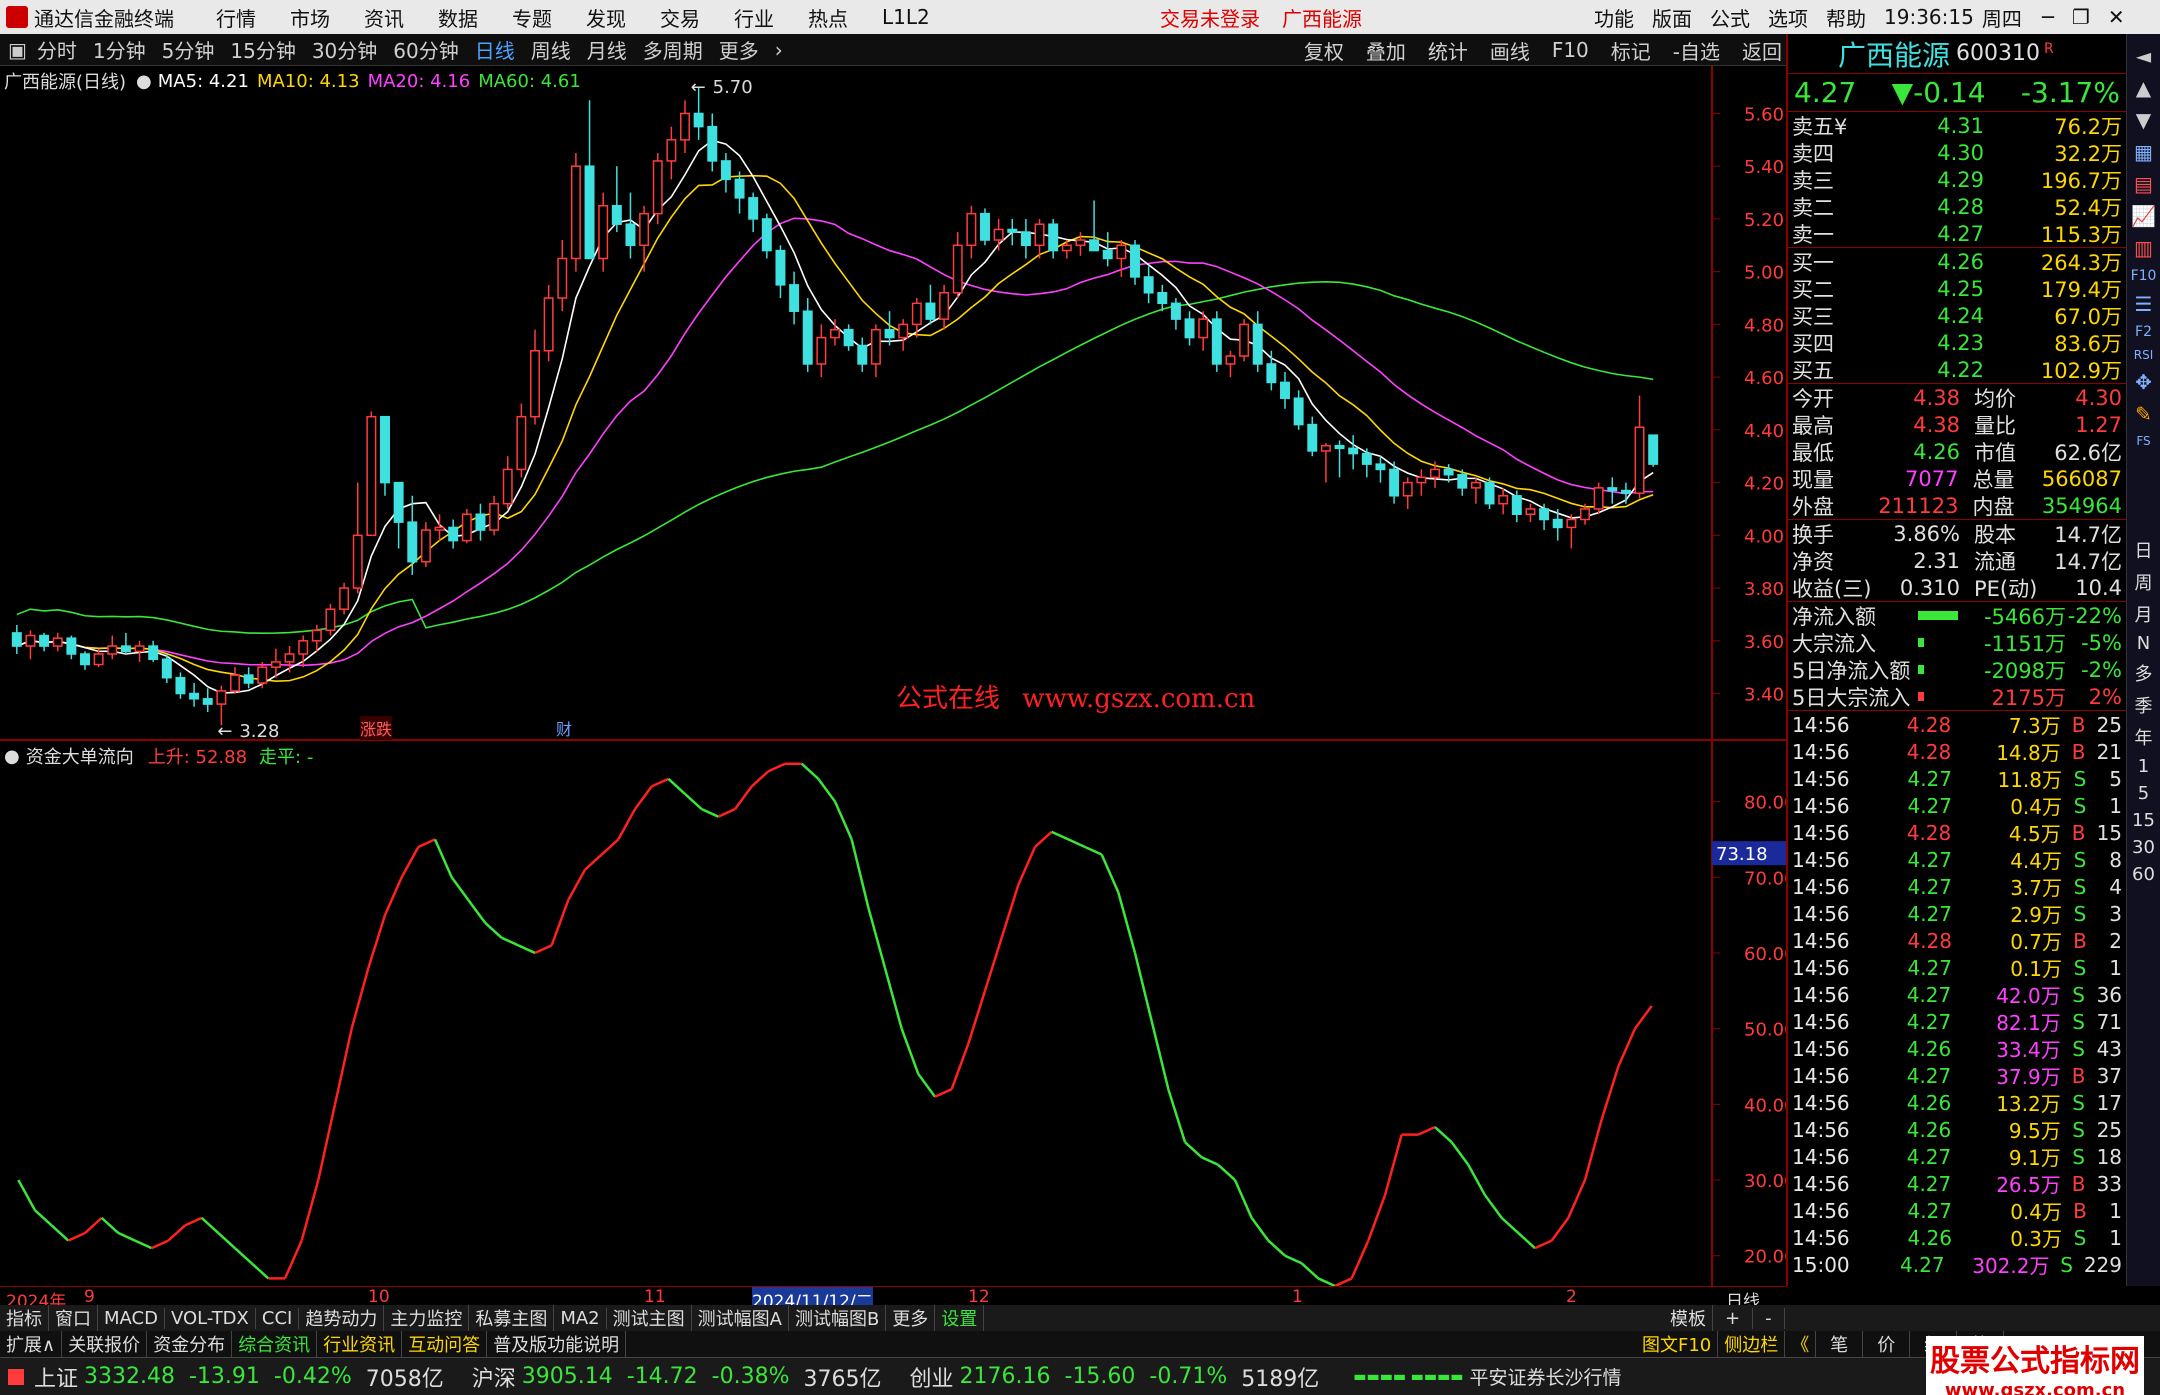  What do you see at coordinates (1957, 1211) in the screenshot?
I see `tick-row: 14:56 4.27 0.4万 B 1` at bounding box center [1957, 1211].